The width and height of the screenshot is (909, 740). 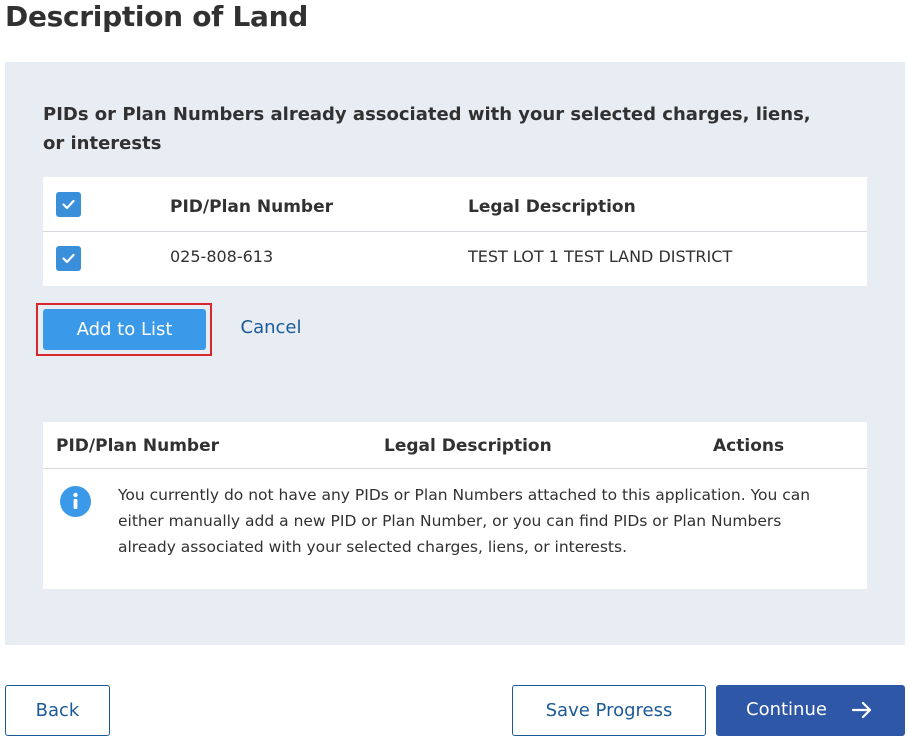 What do you see at coordinates (786, 709) in the screenshot?
I see `continue-label: Continue` at bounding box center [786, 709].